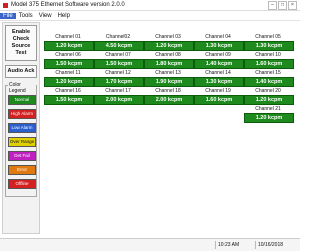 The image size is (320, 251). I want to click on channel-11: Channel 11 1.20 kcpm, so click(69, 79).